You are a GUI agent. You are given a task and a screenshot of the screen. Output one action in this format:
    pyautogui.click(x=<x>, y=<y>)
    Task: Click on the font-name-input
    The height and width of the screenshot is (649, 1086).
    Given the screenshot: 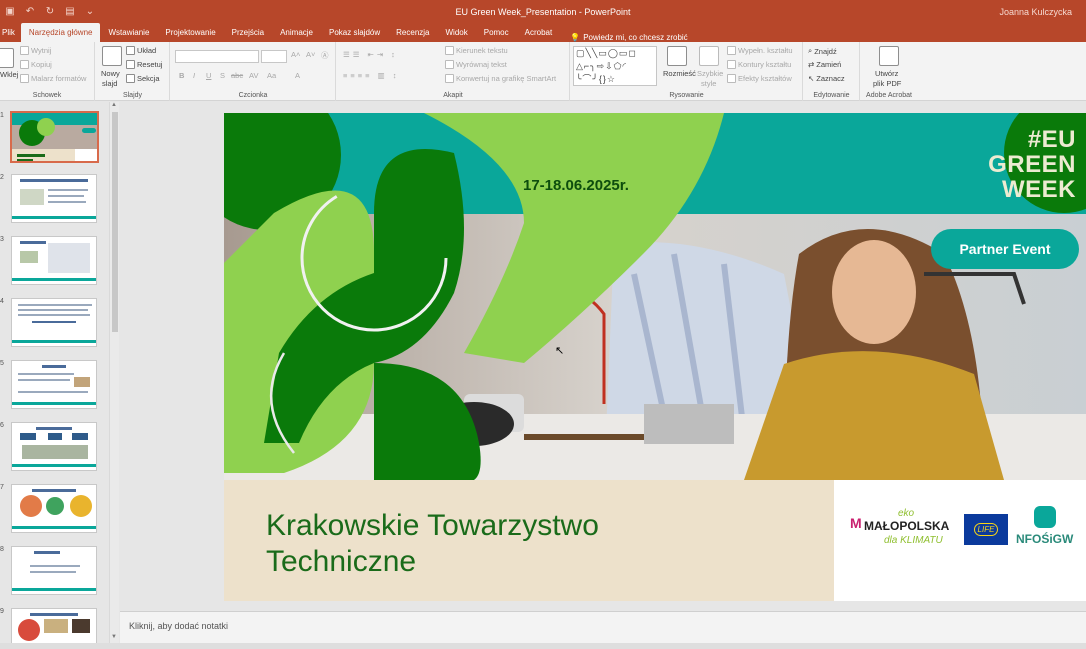 What is the action you would take?
    pyautogui.click(x=217, y=56)
    